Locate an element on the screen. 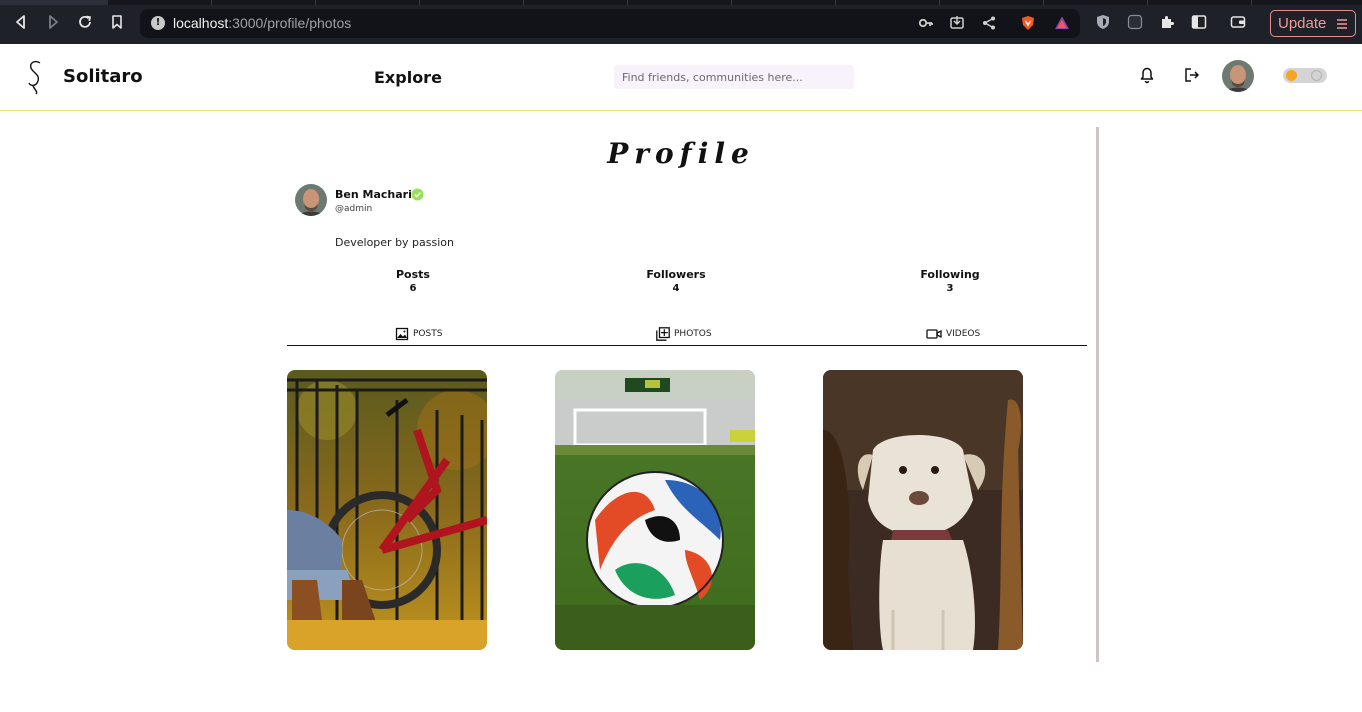  extensions-puzzle-icon is located at coordinates (1167, 22).